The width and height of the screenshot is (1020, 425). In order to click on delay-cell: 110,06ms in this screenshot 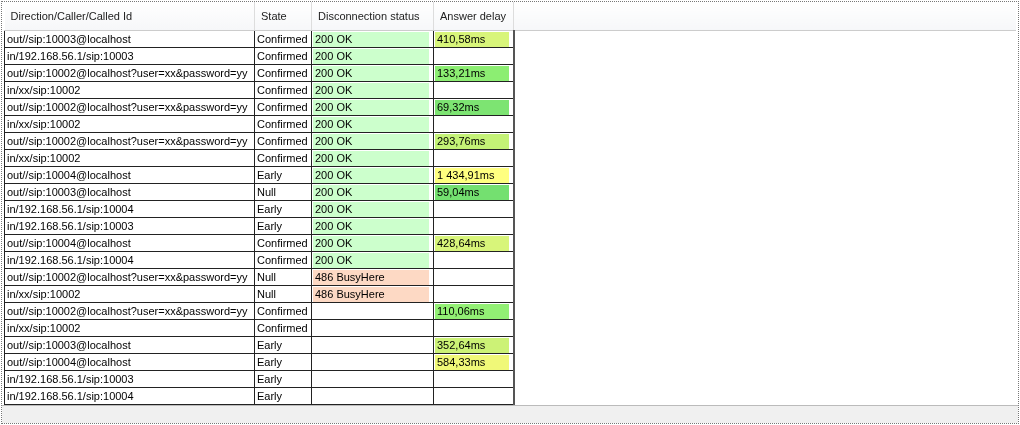, I will do `click(472, 311)`.